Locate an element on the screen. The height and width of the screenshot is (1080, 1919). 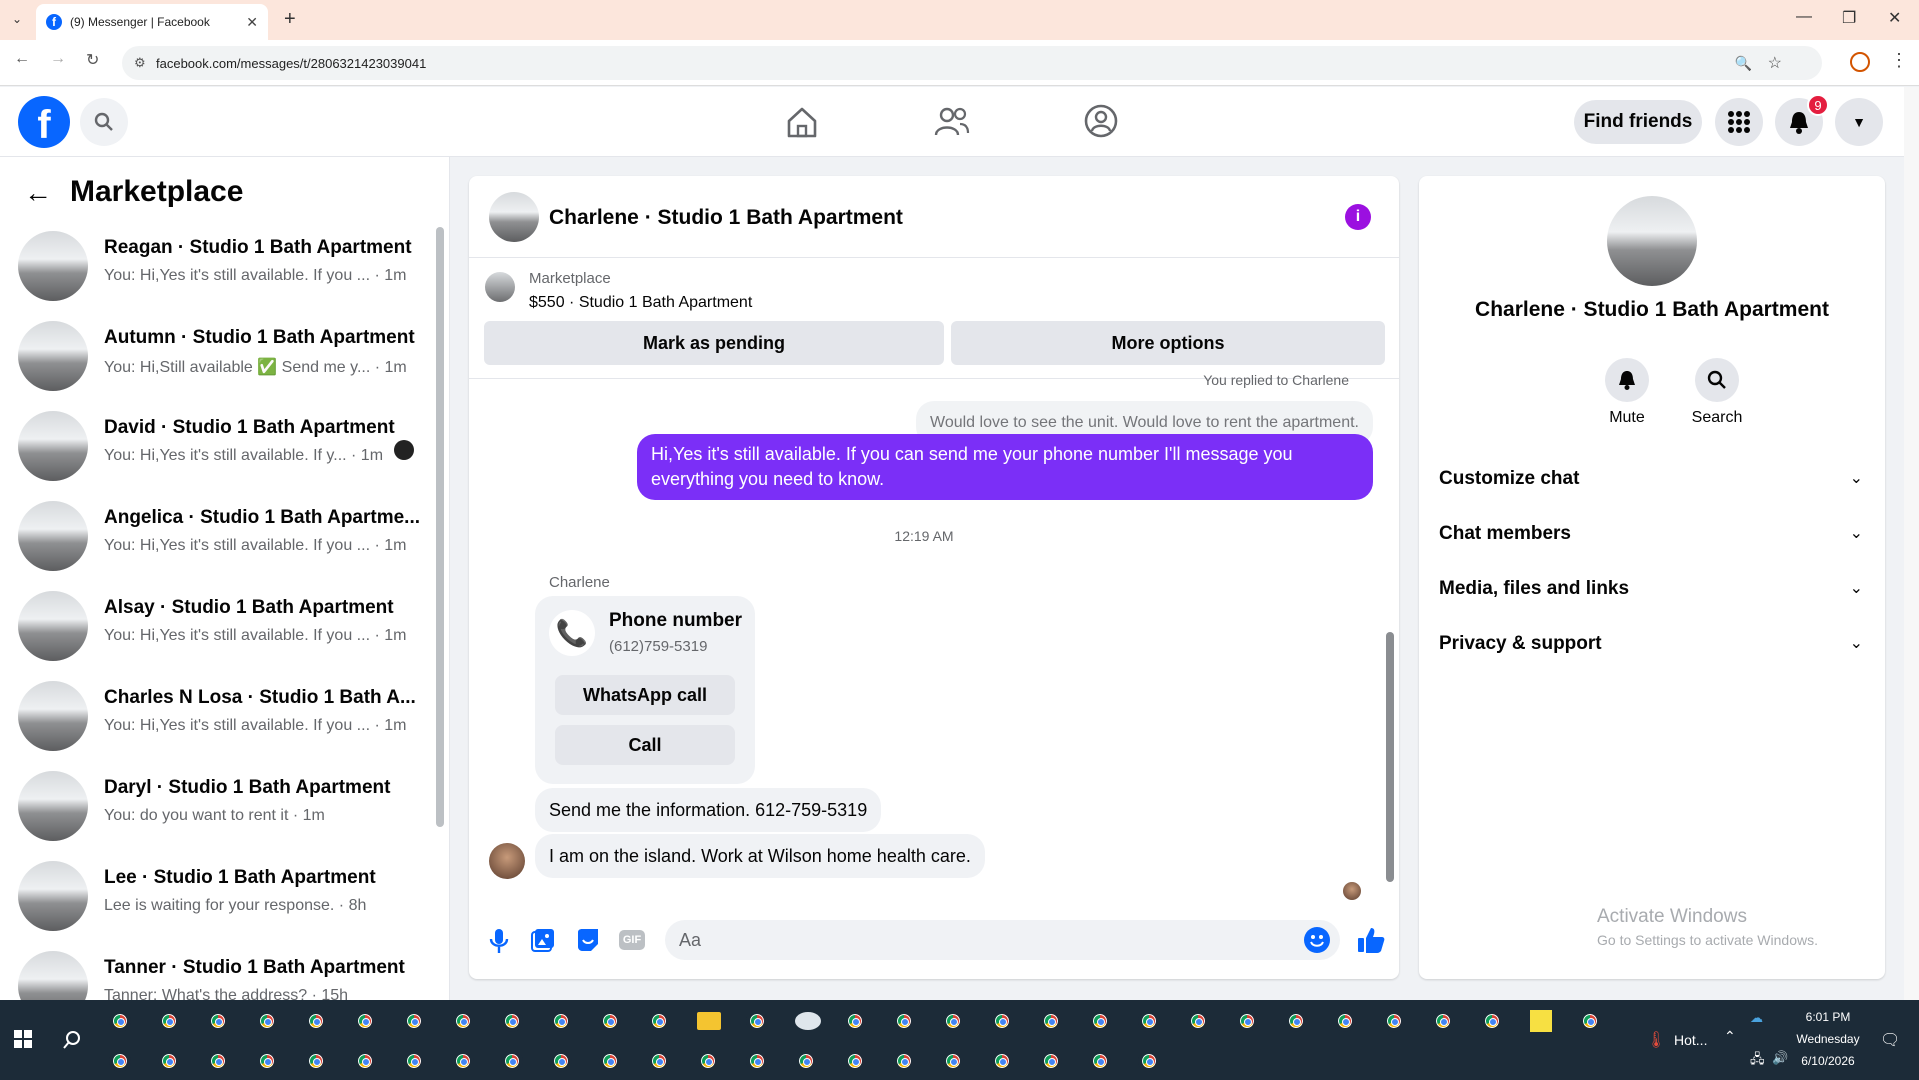
sticky-notes-icon is located at coordinates (1541, 1021).